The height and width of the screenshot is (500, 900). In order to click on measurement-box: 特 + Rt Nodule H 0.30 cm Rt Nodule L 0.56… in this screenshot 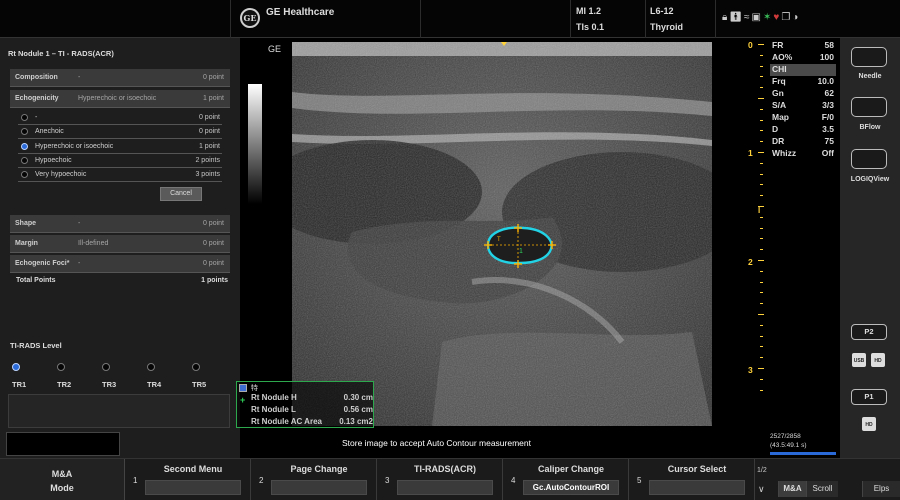, I will do `click(305, 404)`.